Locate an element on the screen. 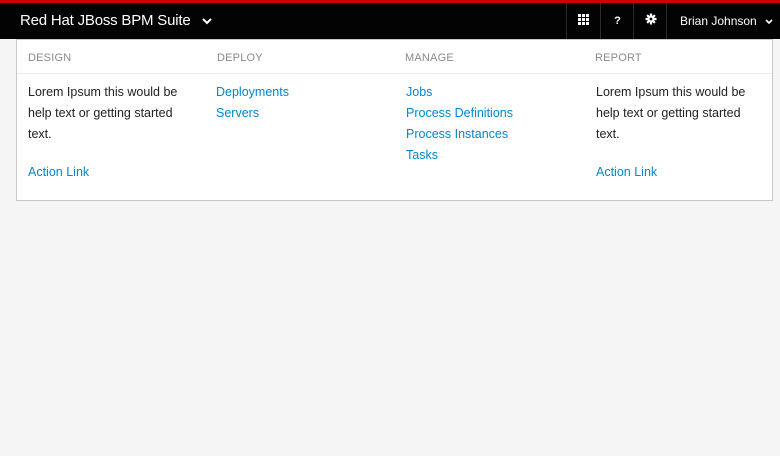  deploy-links: Deployments Servers is located at coordinates (252, 103).